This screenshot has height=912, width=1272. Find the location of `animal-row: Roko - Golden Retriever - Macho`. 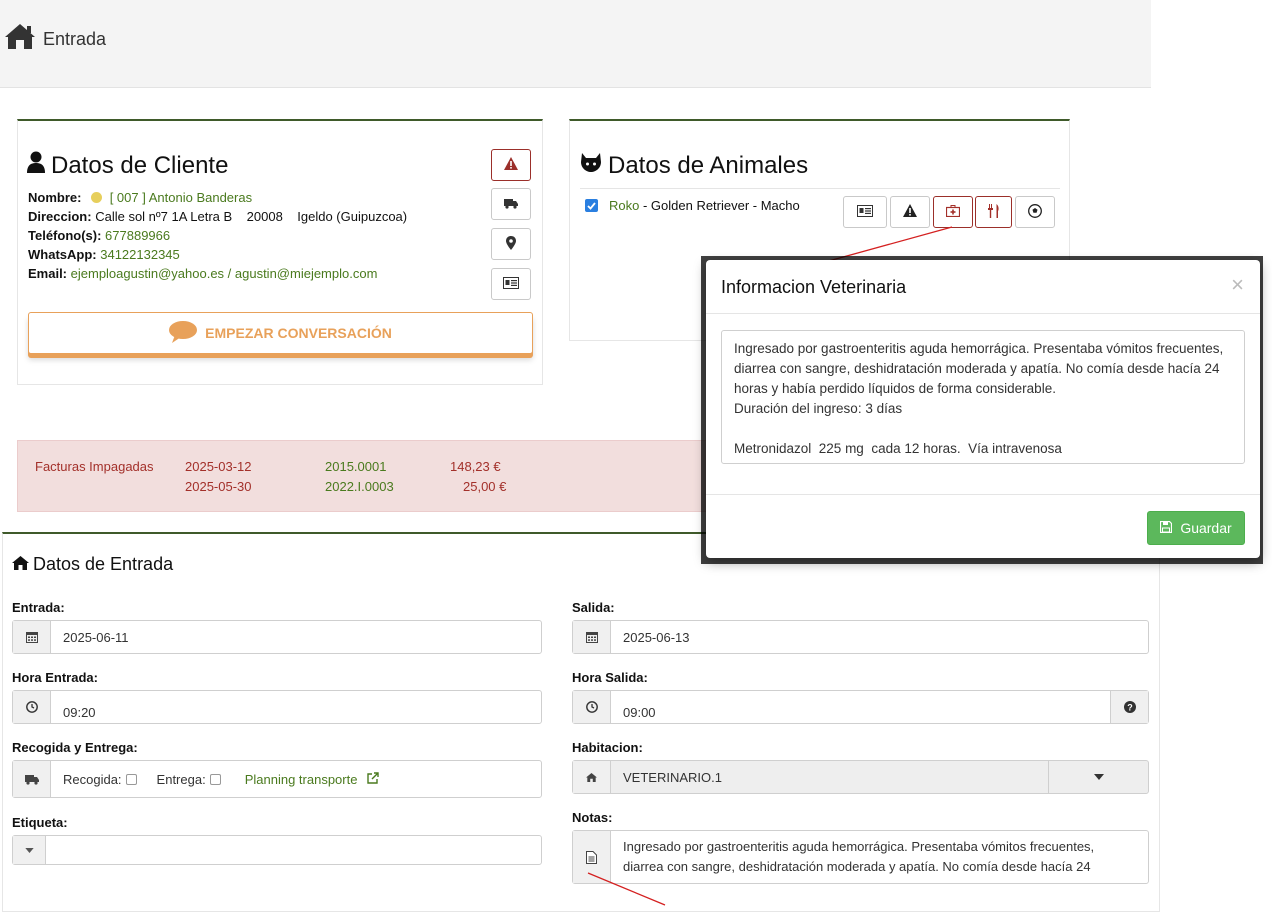

animal-row: Roko - Golden Retriever - Macho is located at coordinates (692, 205).